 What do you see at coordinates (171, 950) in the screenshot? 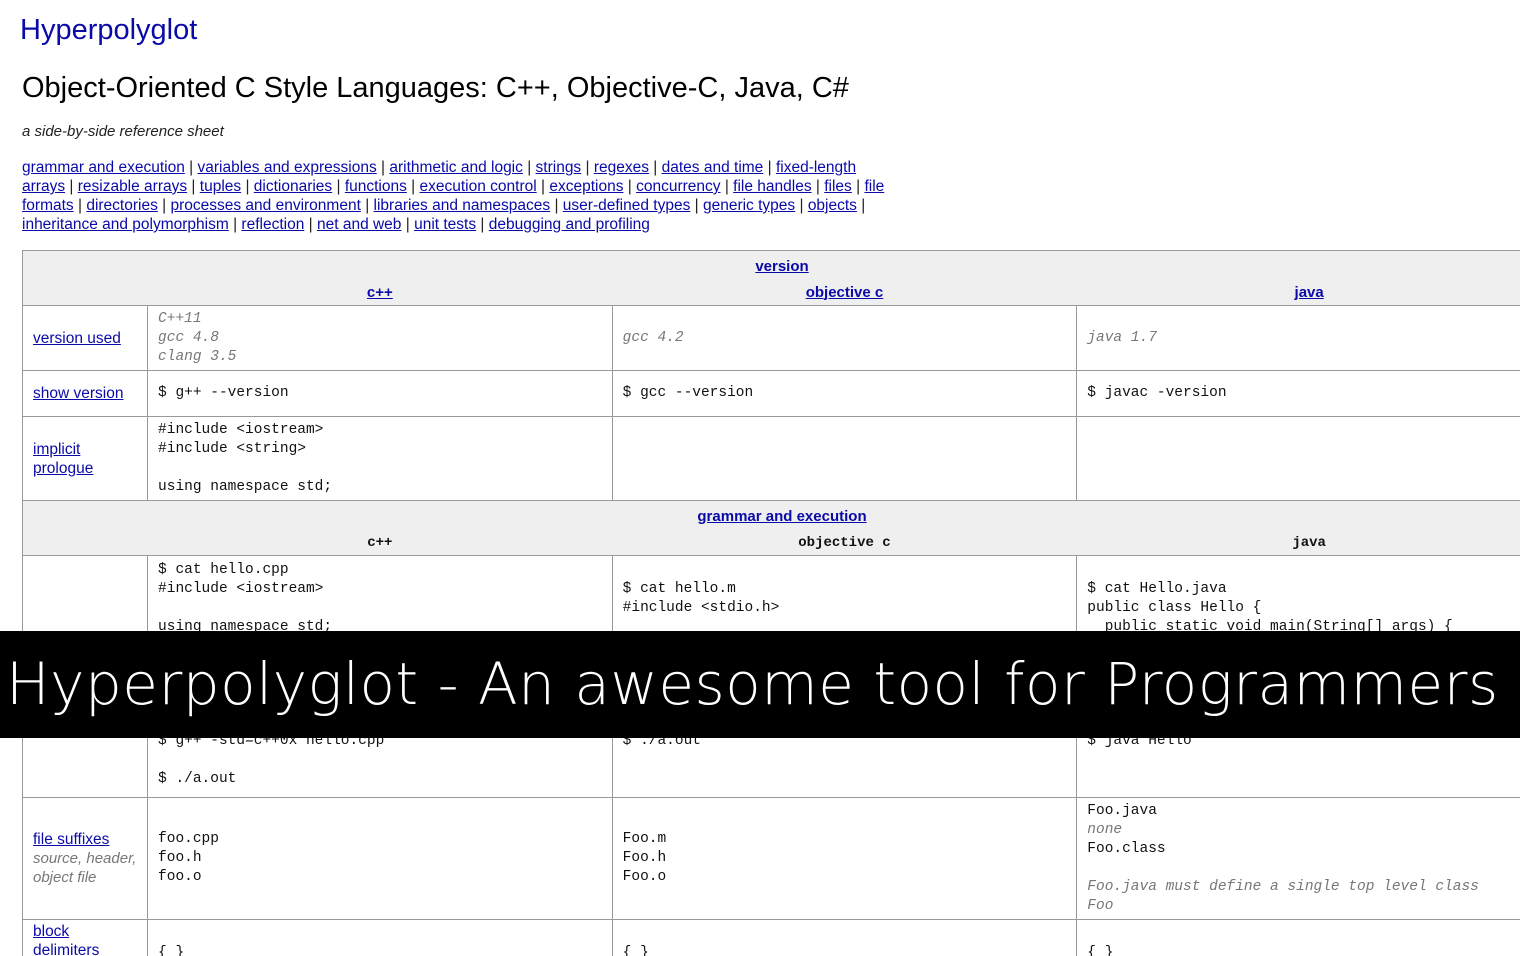
I see `cell-cpp-block: { }` at bounding box center [171, 950].